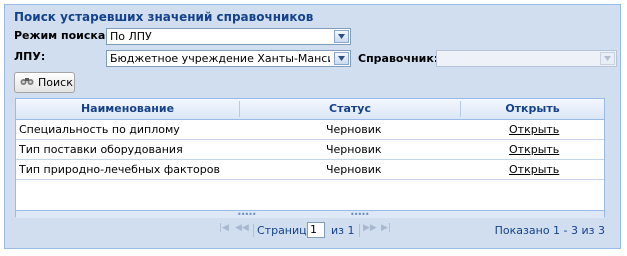  What do you see at coordinates (62, 35) in the screenshot?
I see `search-mode-label: Режим поиска:` at bounding box center [62, 35].